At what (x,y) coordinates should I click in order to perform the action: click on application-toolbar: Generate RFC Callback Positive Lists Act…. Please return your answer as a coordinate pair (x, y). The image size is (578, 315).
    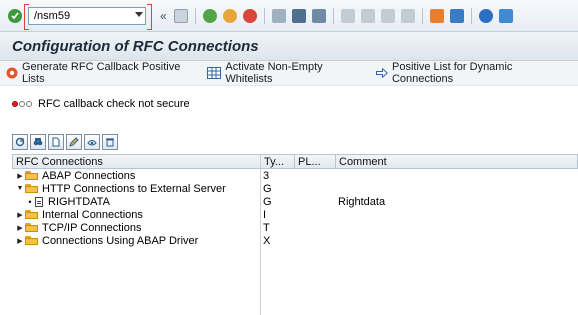
    Looking at the image, I should click on (289, 73).